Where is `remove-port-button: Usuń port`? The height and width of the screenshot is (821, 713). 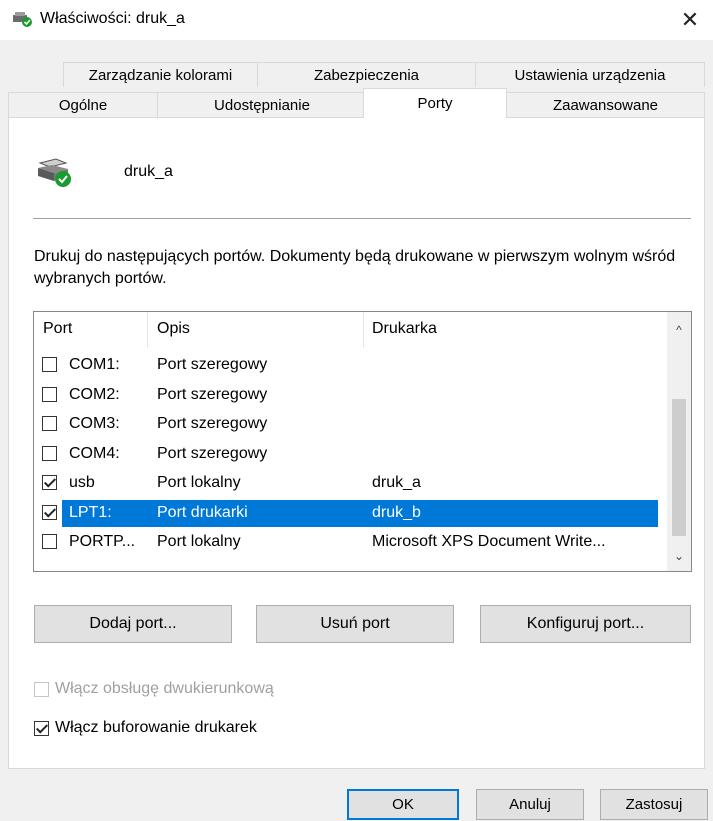
remove-port-button: Usuń port is located at coordinates (355, 624).